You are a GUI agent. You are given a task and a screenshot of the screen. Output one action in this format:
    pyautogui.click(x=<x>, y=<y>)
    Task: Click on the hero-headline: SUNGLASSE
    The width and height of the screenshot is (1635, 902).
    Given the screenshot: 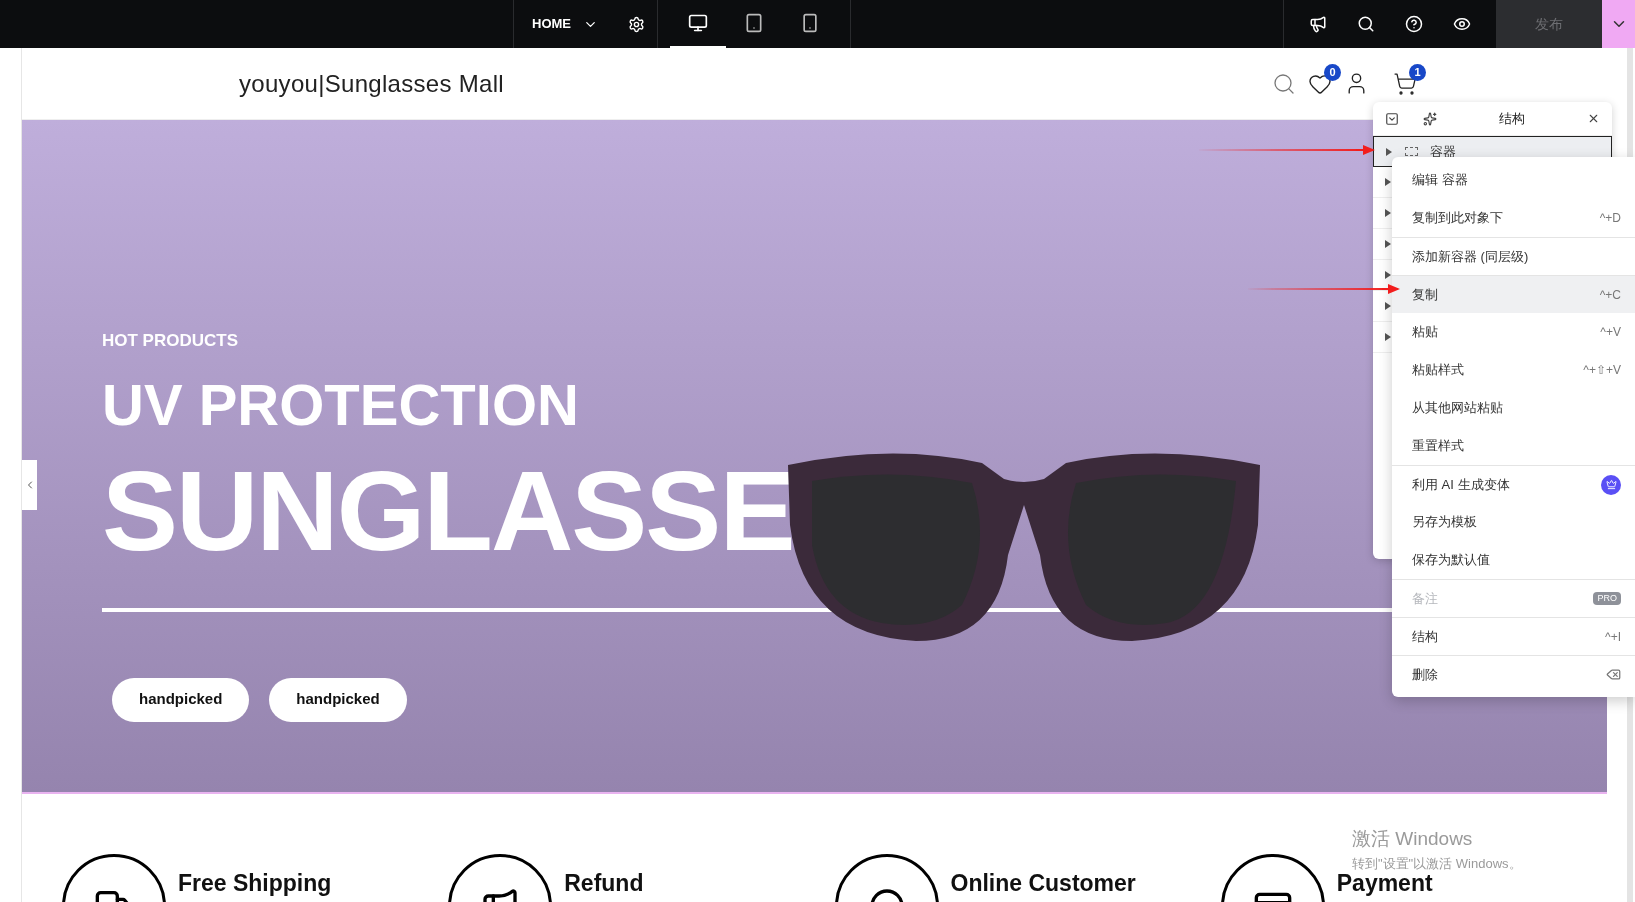 What is the action you would take?
    pyautogui.click(x=448, y=510)
    